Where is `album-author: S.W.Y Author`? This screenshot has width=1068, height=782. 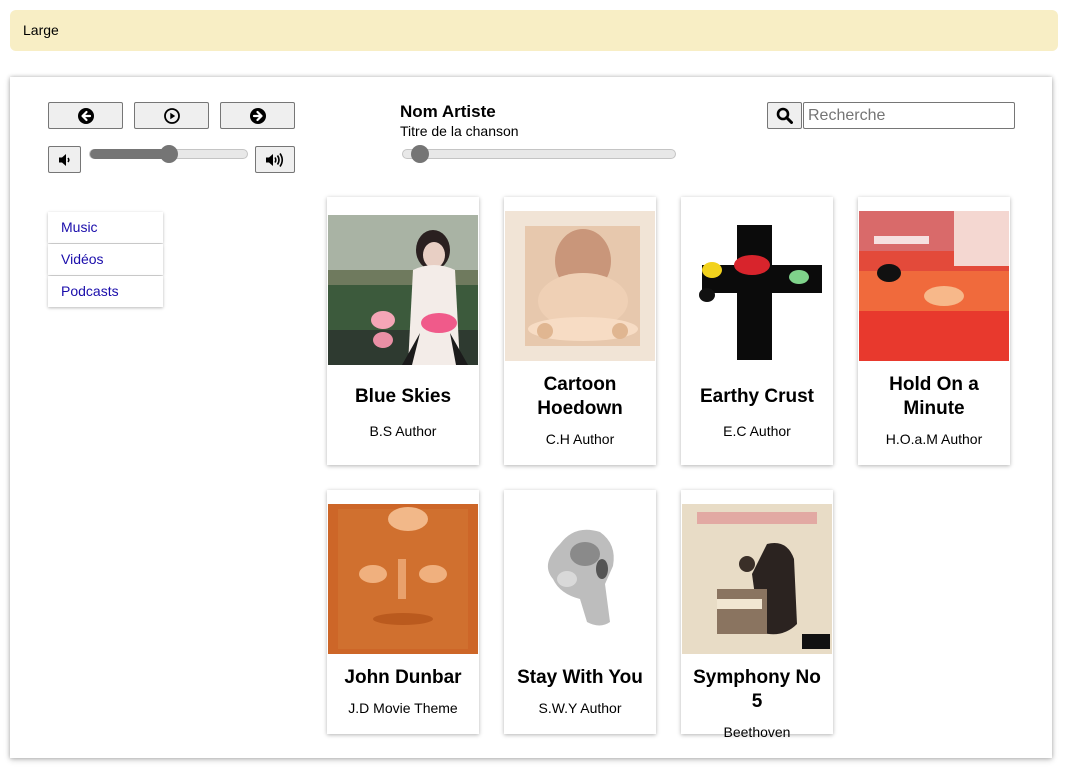
album-author: S.W.Y Author is located at coordinates (580, 708).